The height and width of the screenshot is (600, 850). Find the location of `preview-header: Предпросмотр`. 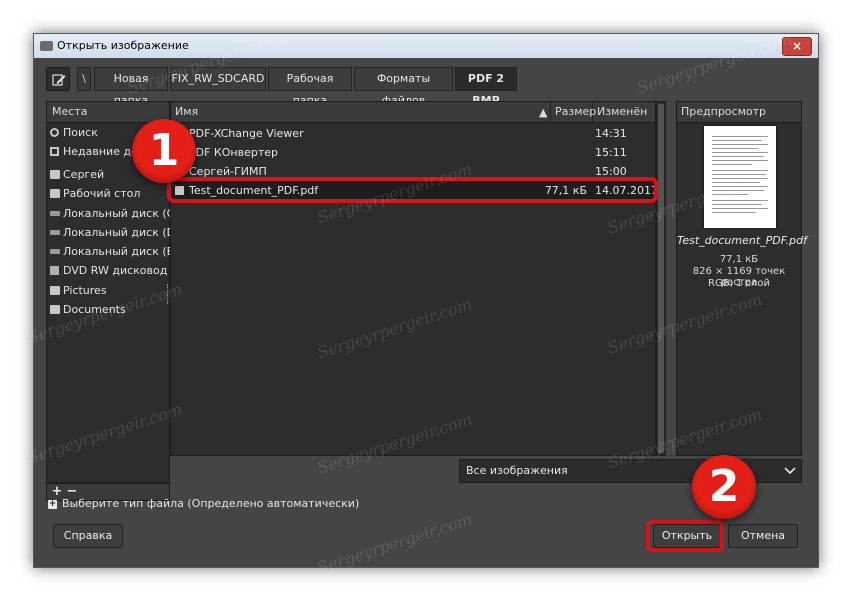

preview-header: Предпросмотр is located at coordinates (739, 112).